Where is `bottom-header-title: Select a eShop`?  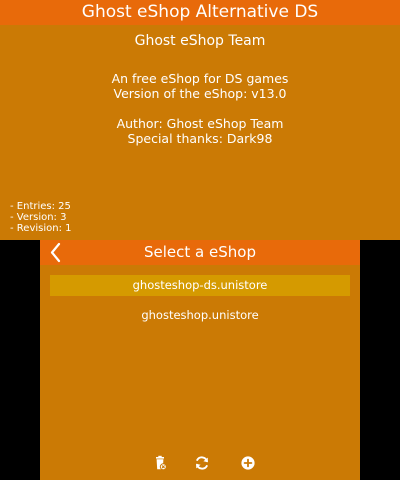
bottom-header-title: Select a eShop is located at coordinates (200, 252).